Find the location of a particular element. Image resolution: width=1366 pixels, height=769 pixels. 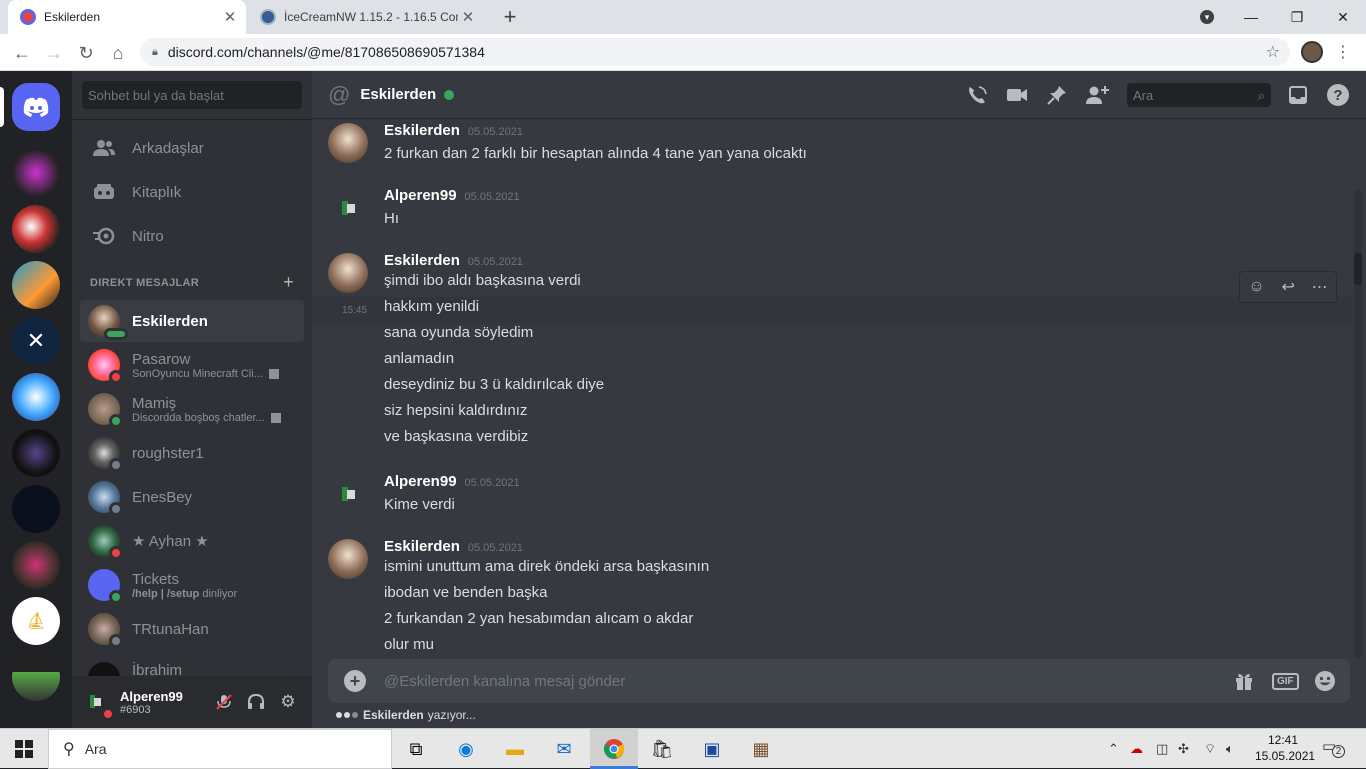

dm-item-eskilerden: Eskilerden is located at coordinates (192, 321).